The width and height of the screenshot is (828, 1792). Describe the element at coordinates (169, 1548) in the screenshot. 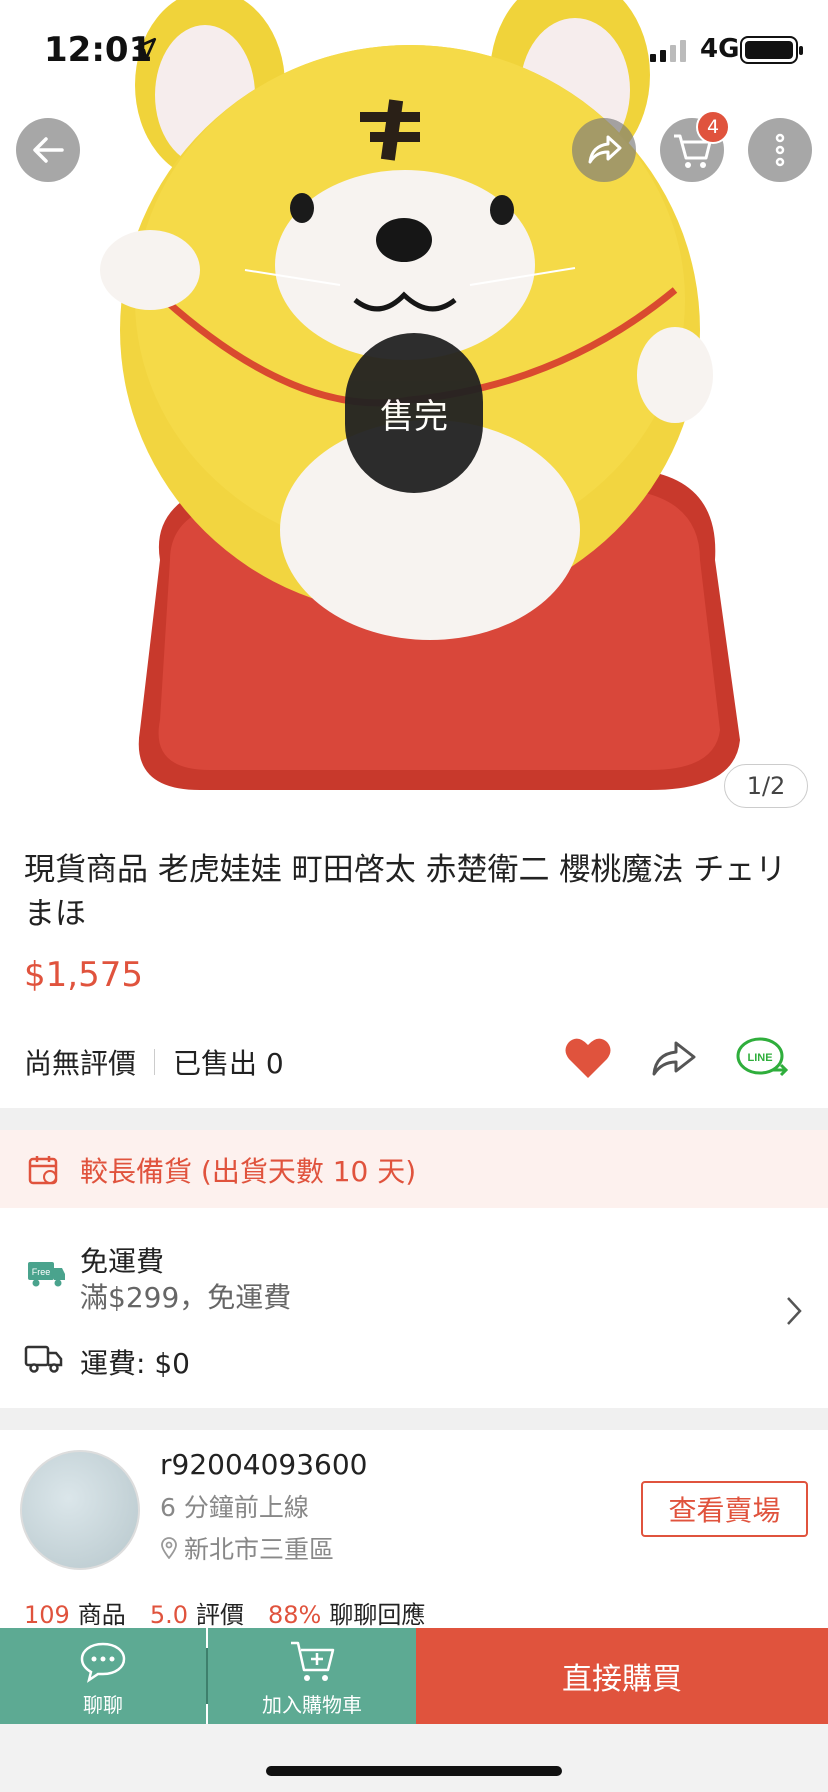

I see `location-pin-icon` at that location.